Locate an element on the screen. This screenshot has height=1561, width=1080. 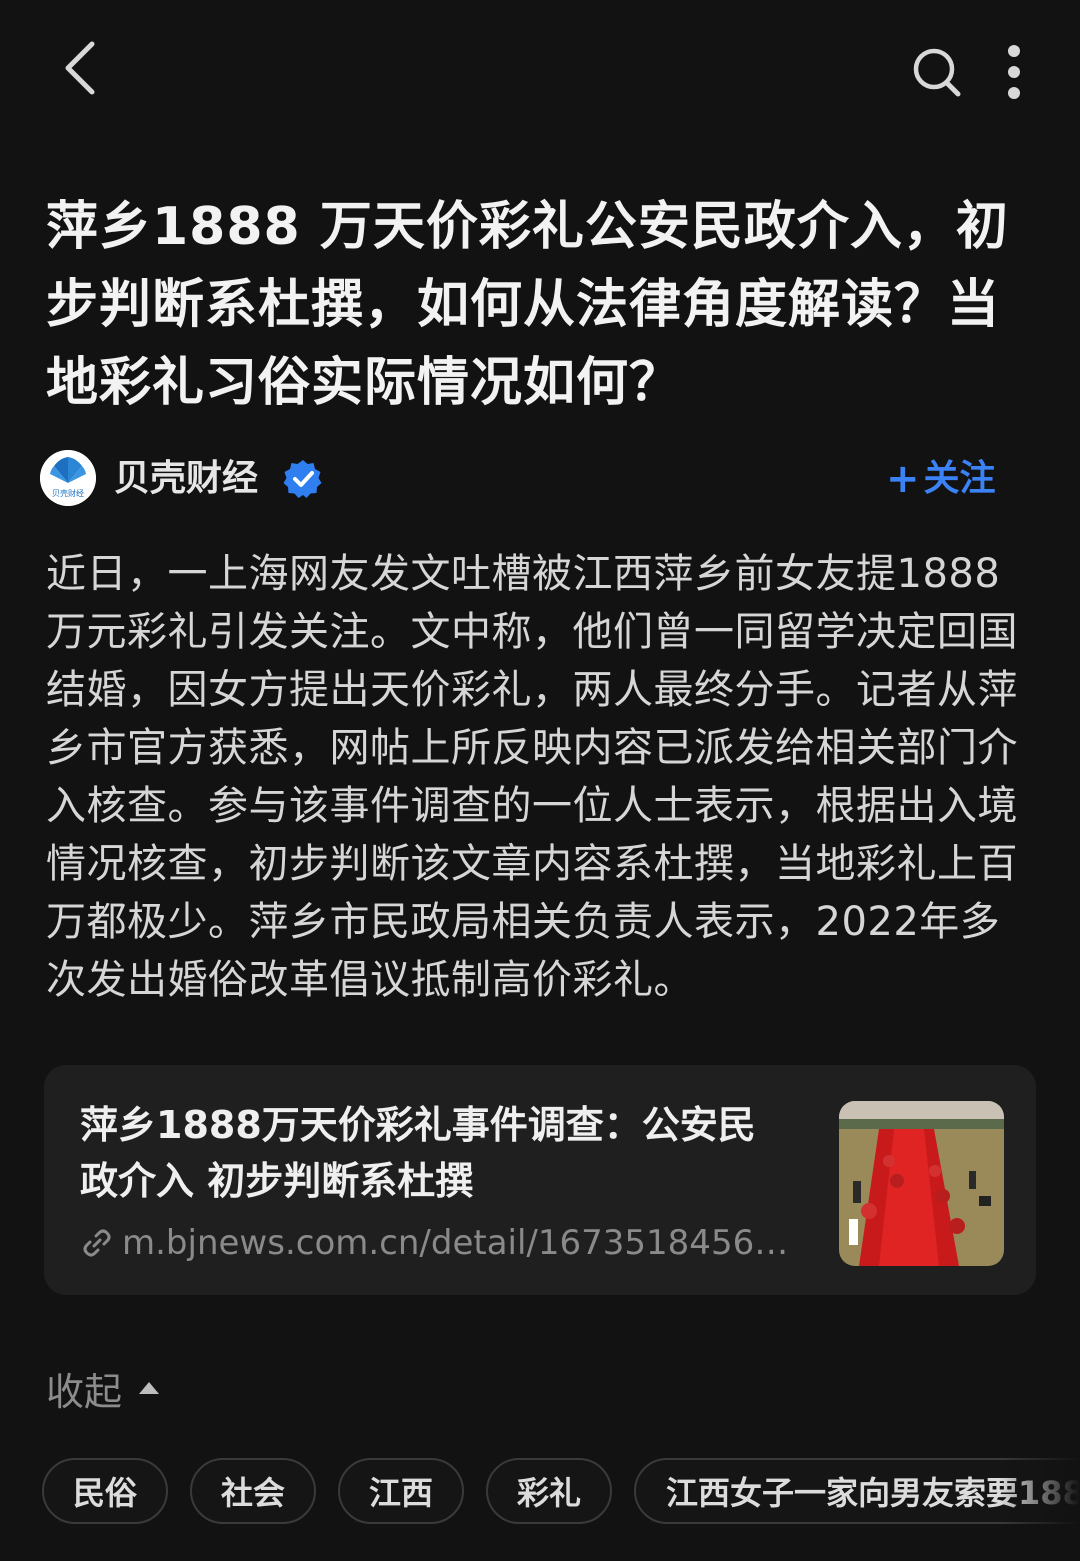
plus-icon: + is located at coordinates (903, 479).